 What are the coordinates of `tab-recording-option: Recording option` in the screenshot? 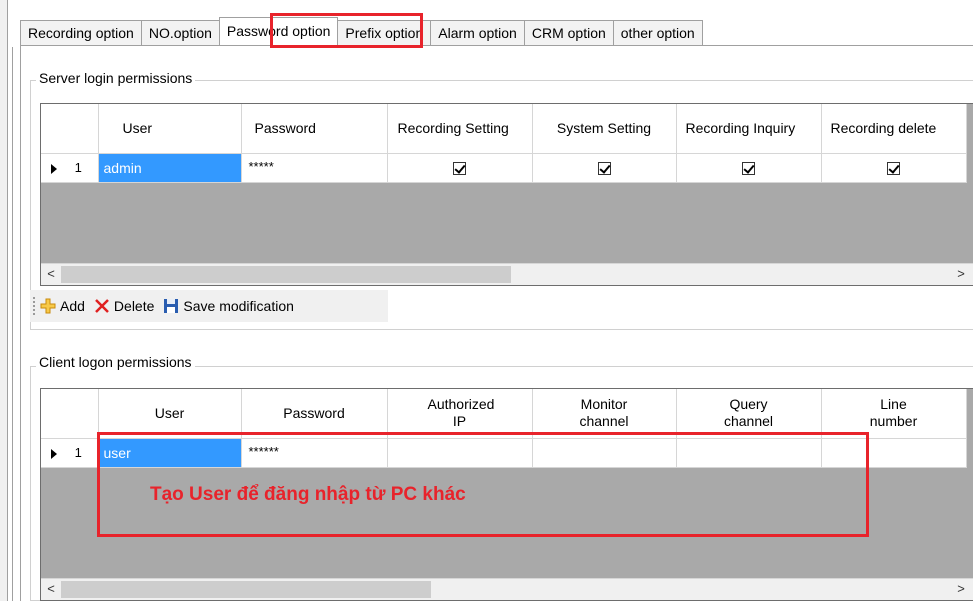 It's located at (81, 32).